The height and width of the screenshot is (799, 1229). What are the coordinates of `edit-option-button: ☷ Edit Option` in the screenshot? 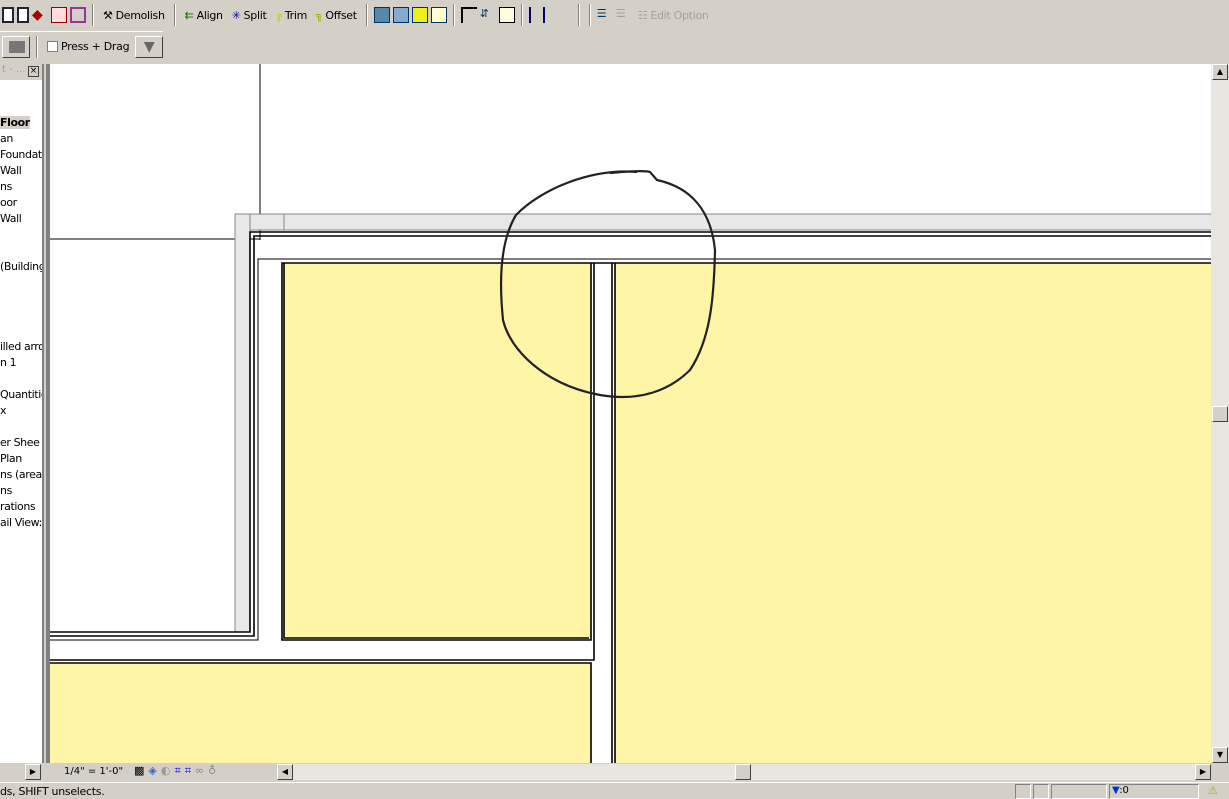 It's located at (673, 15).